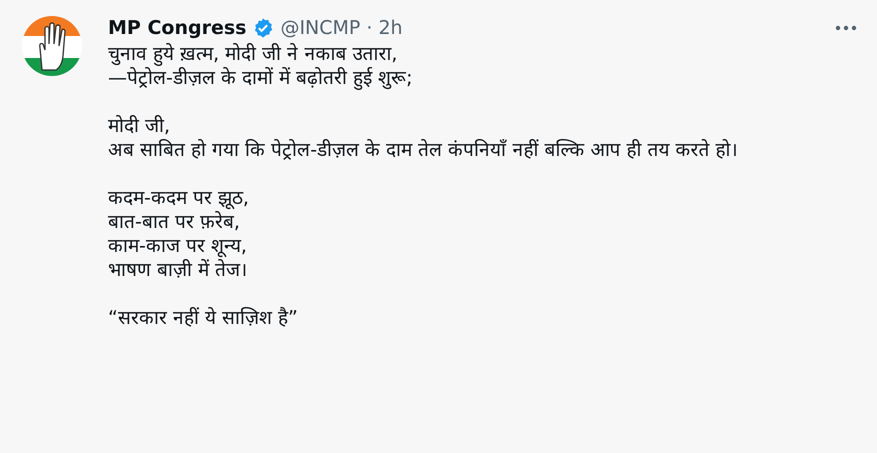 The width and height of the screenshot is (877, 453). Describe the element at coordinates (846, 28) in the screenshot. I see `more-icon` at that location.